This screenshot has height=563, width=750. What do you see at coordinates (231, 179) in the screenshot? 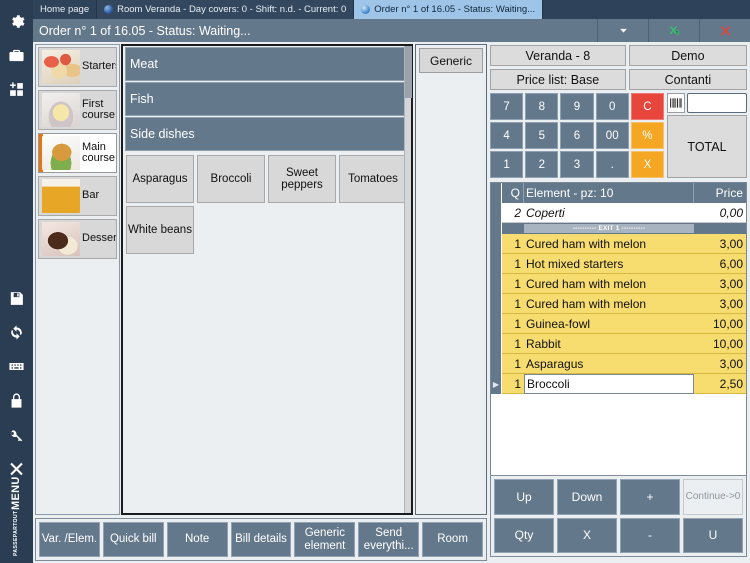
I see `item-broccoli: Broccoli` at bounding box center [231, 179].